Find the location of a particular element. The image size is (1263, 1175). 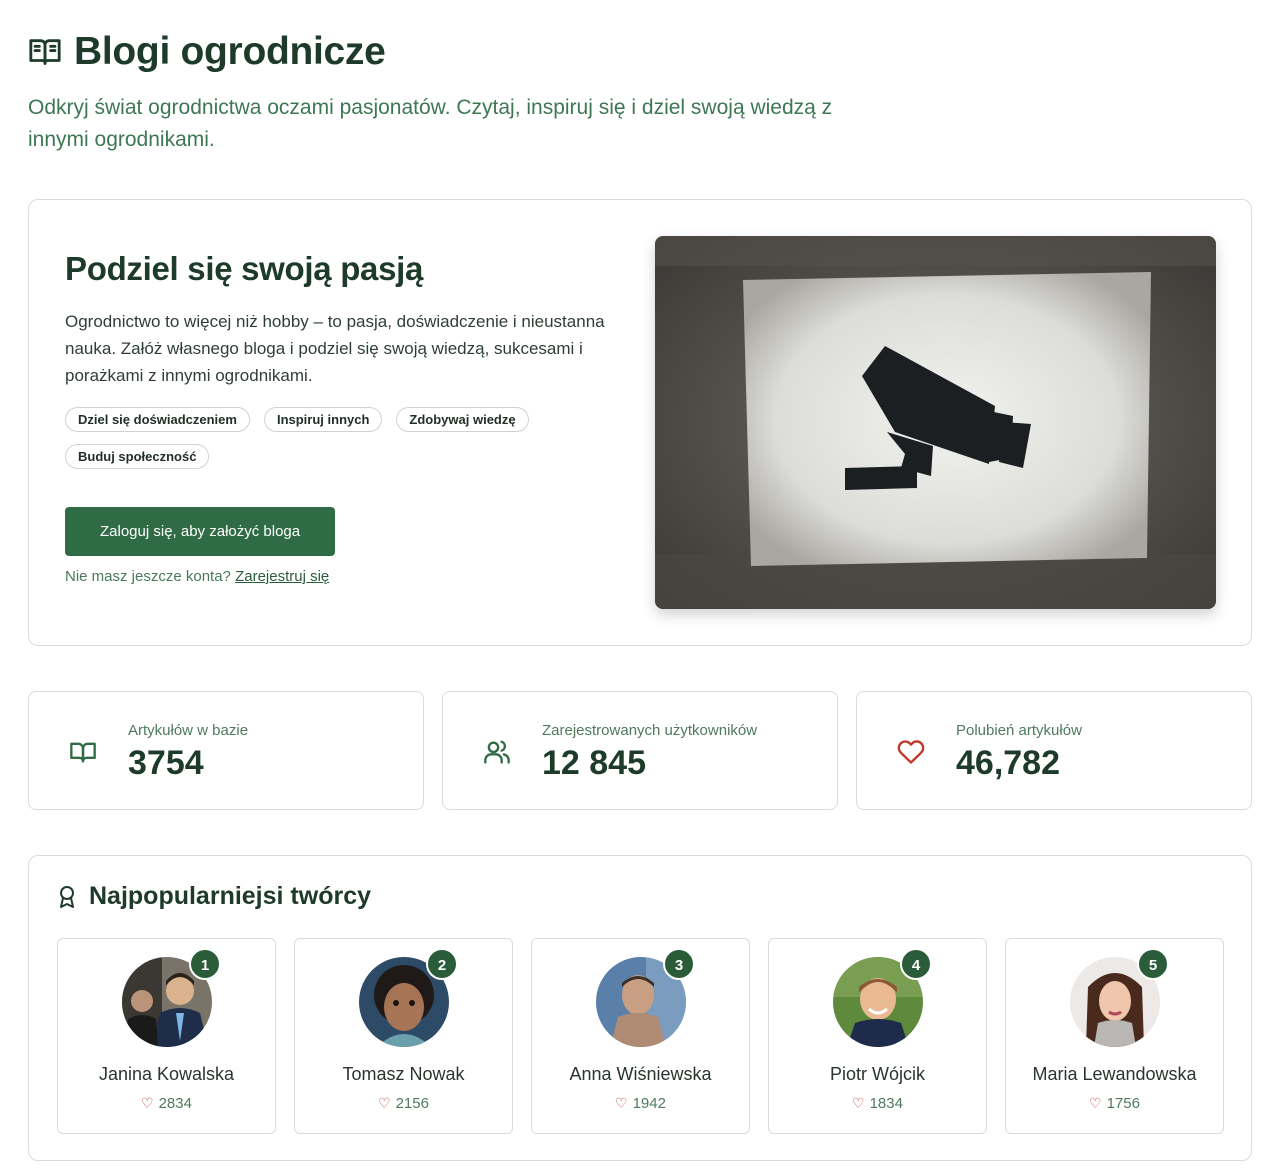

creator-card: 2 Tomasz Nowak ♡ 2156 is located at coordinates (403, 1036).